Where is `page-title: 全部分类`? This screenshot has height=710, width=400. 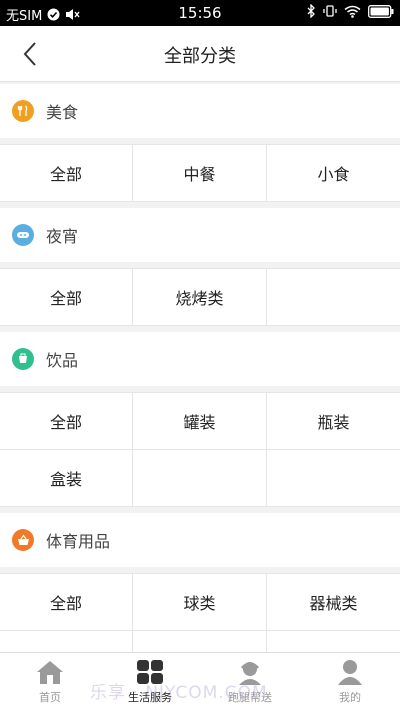
page-title: 全部分类 is located at coordinates (200, 56).